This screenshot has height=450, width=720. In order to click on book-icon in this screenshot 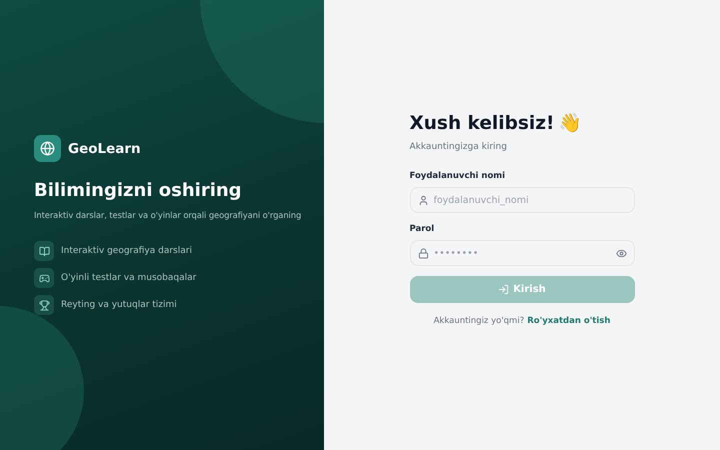, I will do `click(44, 251)`.